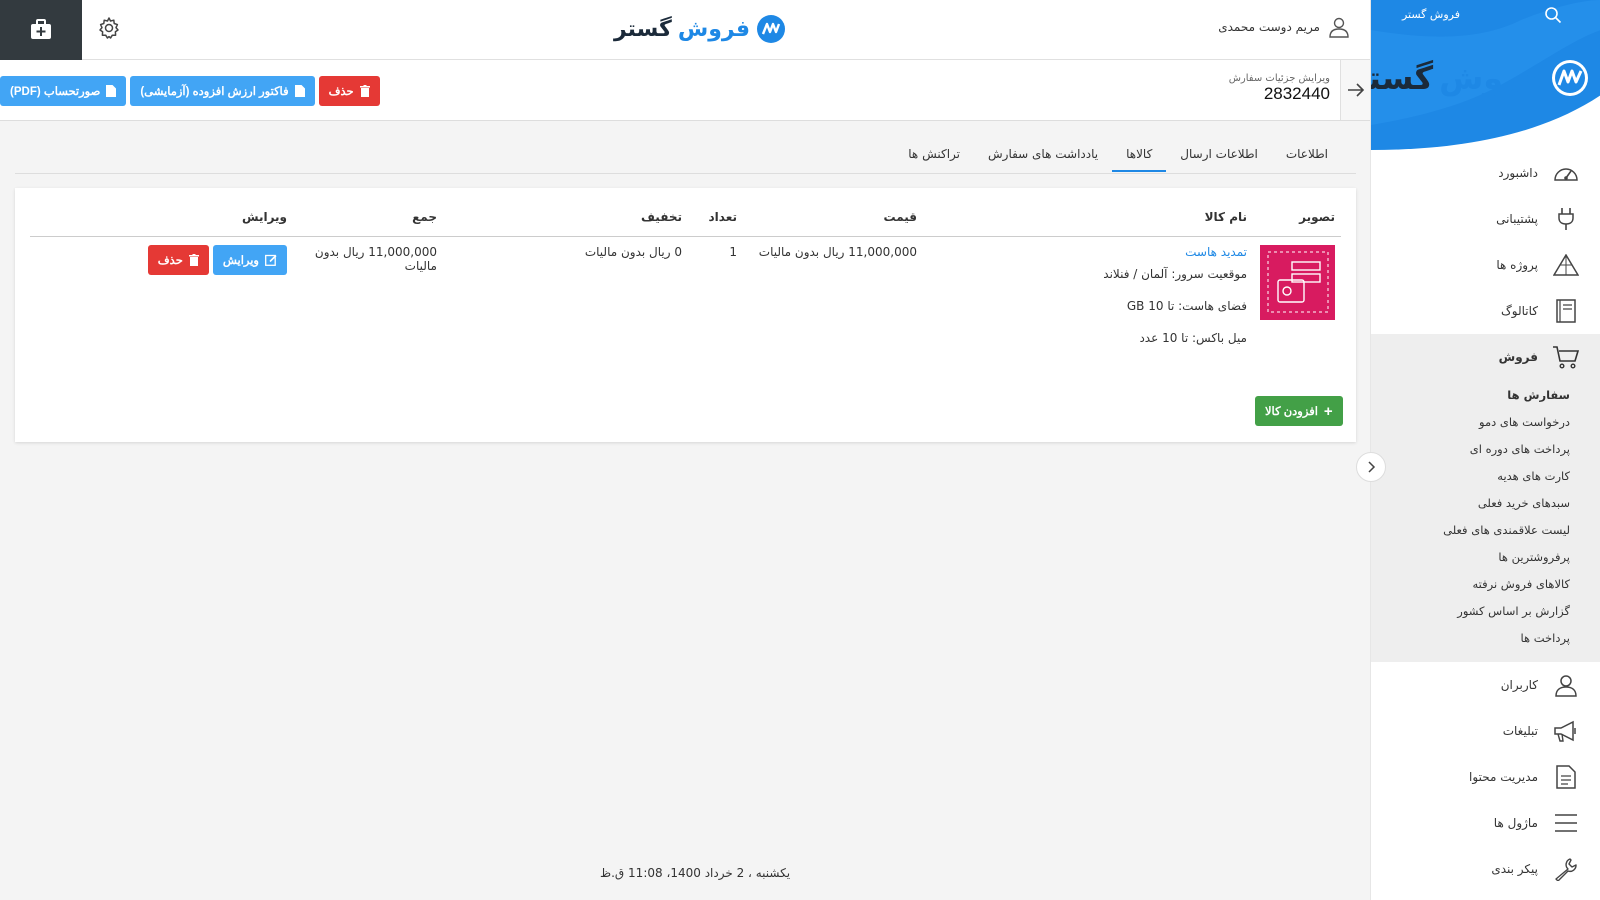 The image size is (1600, 900). What do you see at coordinates (1566, 174) in the screenshot?
I see `dashboard-icon` at bounding box center [1566, 174].